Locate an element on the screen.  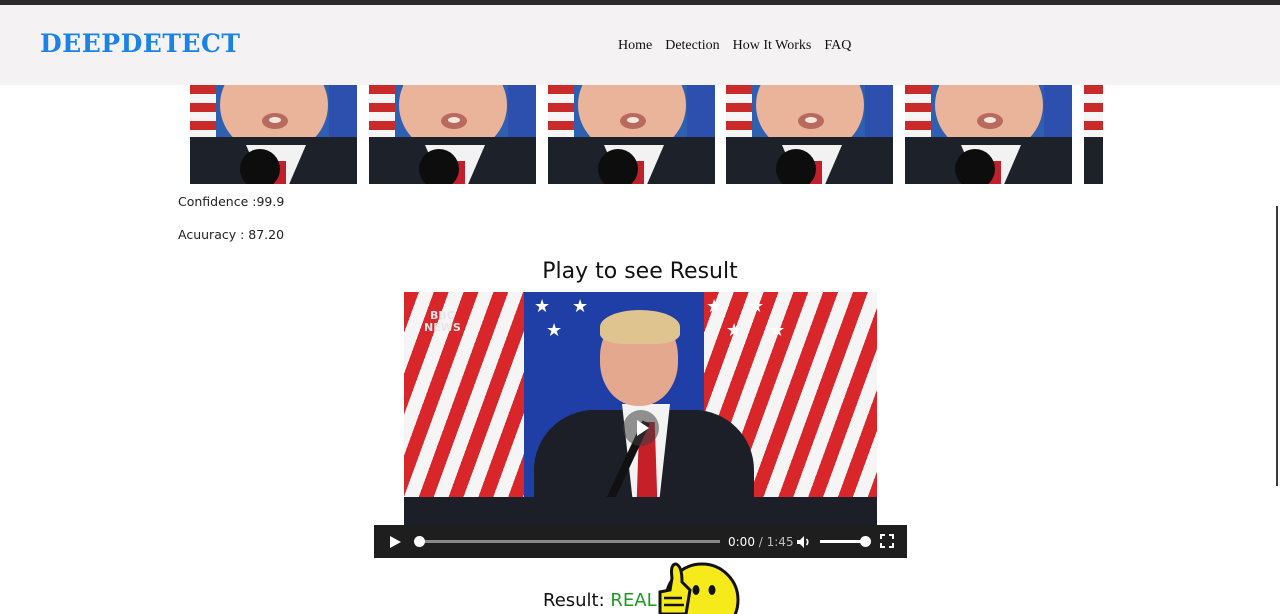
volume-icon is located at coordinates (804, 542).